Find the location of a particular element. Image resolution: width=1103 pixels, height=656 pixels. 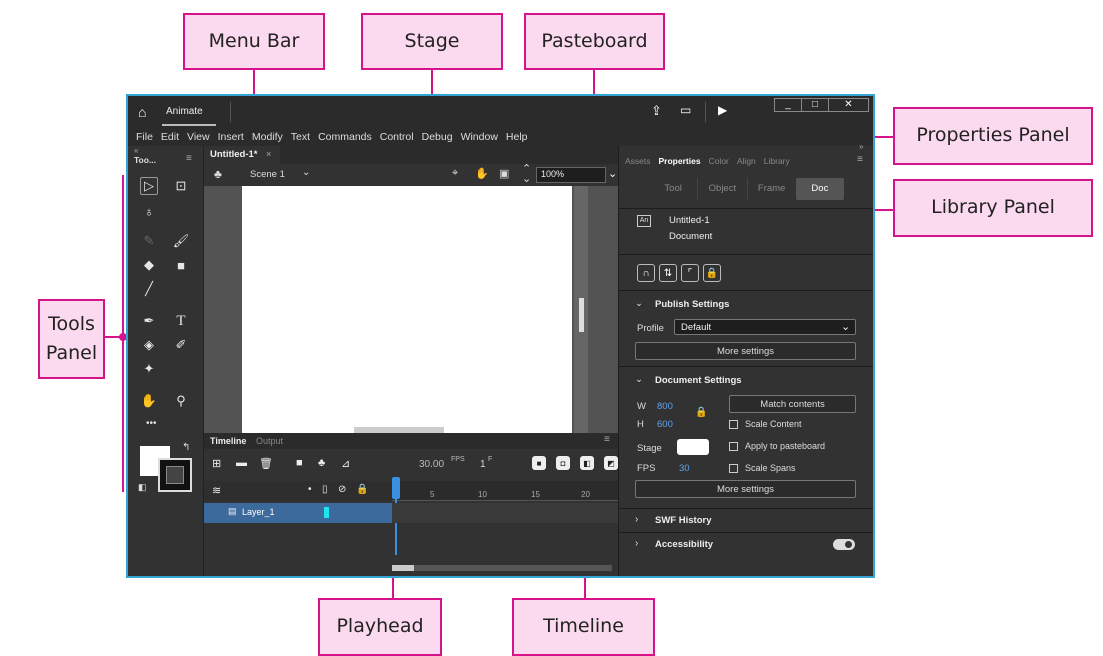

tab-properties: Properties is located at coordinates (680, 163).